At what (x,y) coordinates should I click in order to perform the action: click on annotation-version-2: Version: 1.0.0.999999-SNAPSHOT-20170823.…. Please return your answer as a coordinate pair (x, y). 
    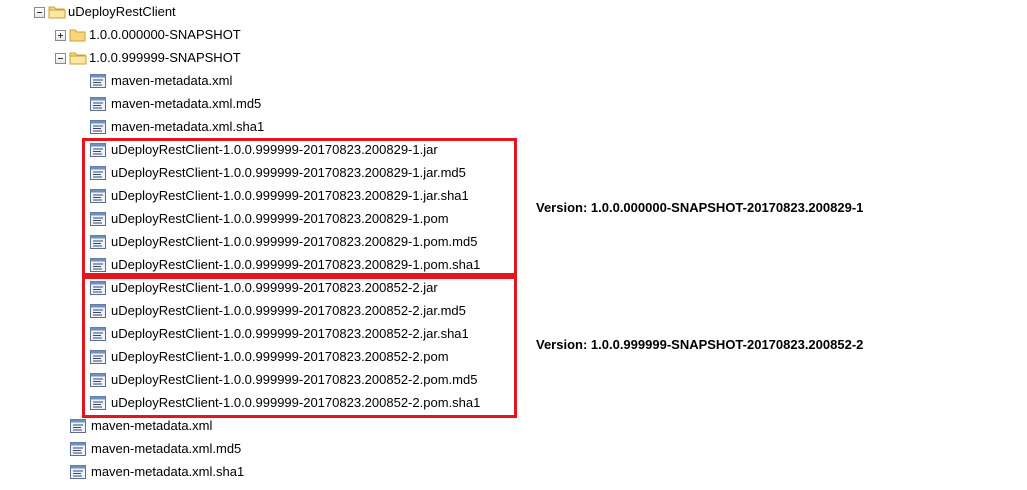
    Looking at the image, I should click on (700, 344).